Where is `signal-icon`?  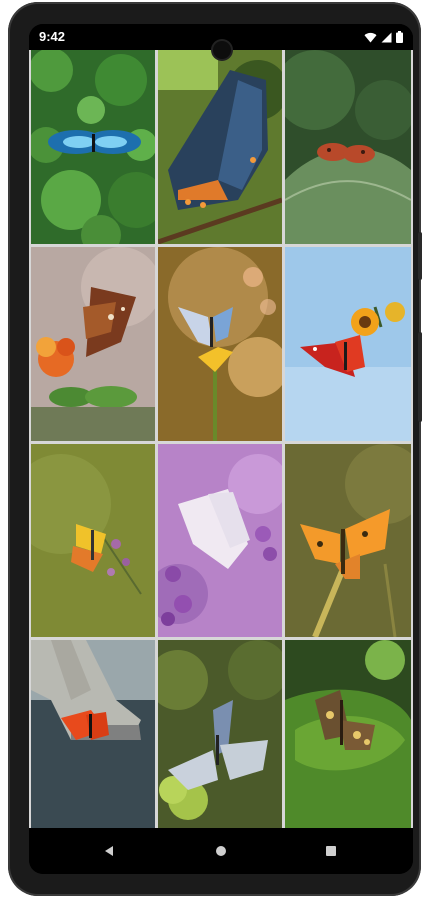
signal-icon is located at coordinates (386, 39).